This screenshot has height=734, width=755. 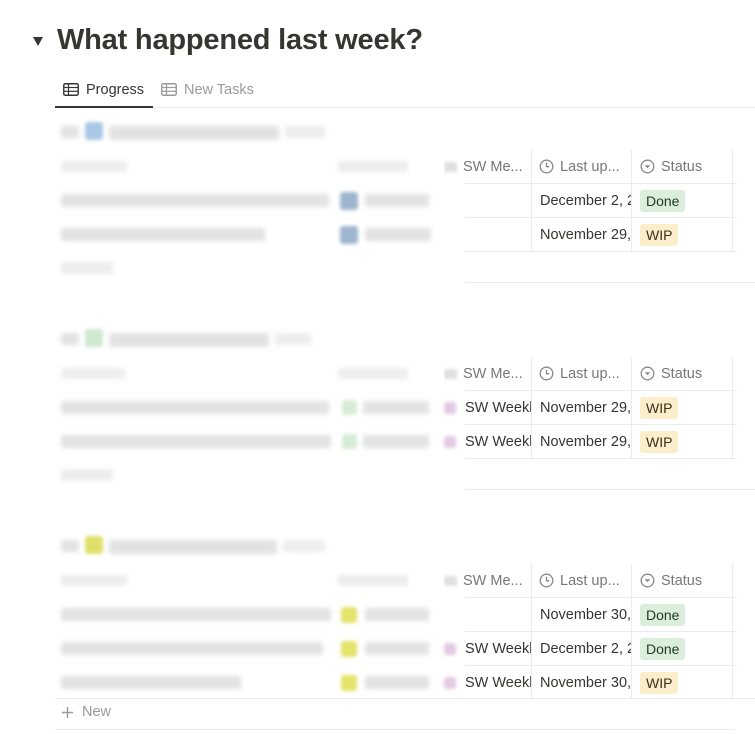 I want to click on view-tabs: Progress New Tasks, so click(x=405, y=90).